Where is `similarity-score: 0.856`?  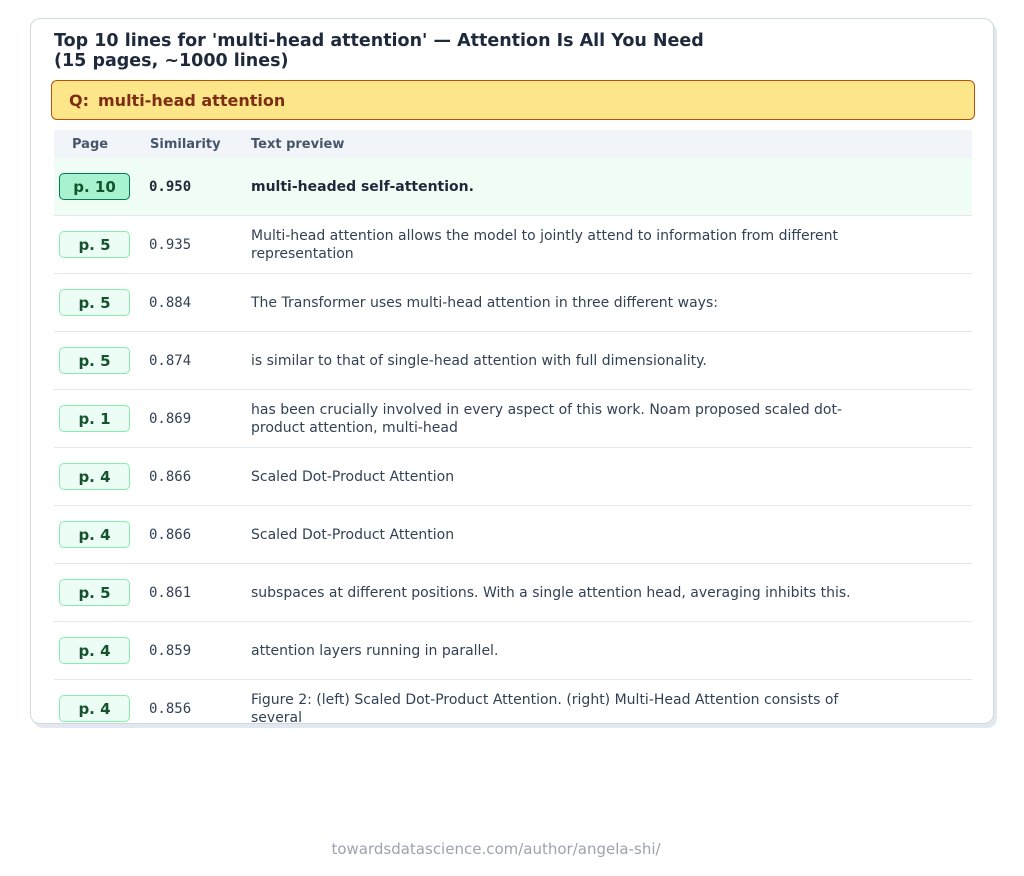 similarity-score: 0.856 is located at coordinates (170, 709).